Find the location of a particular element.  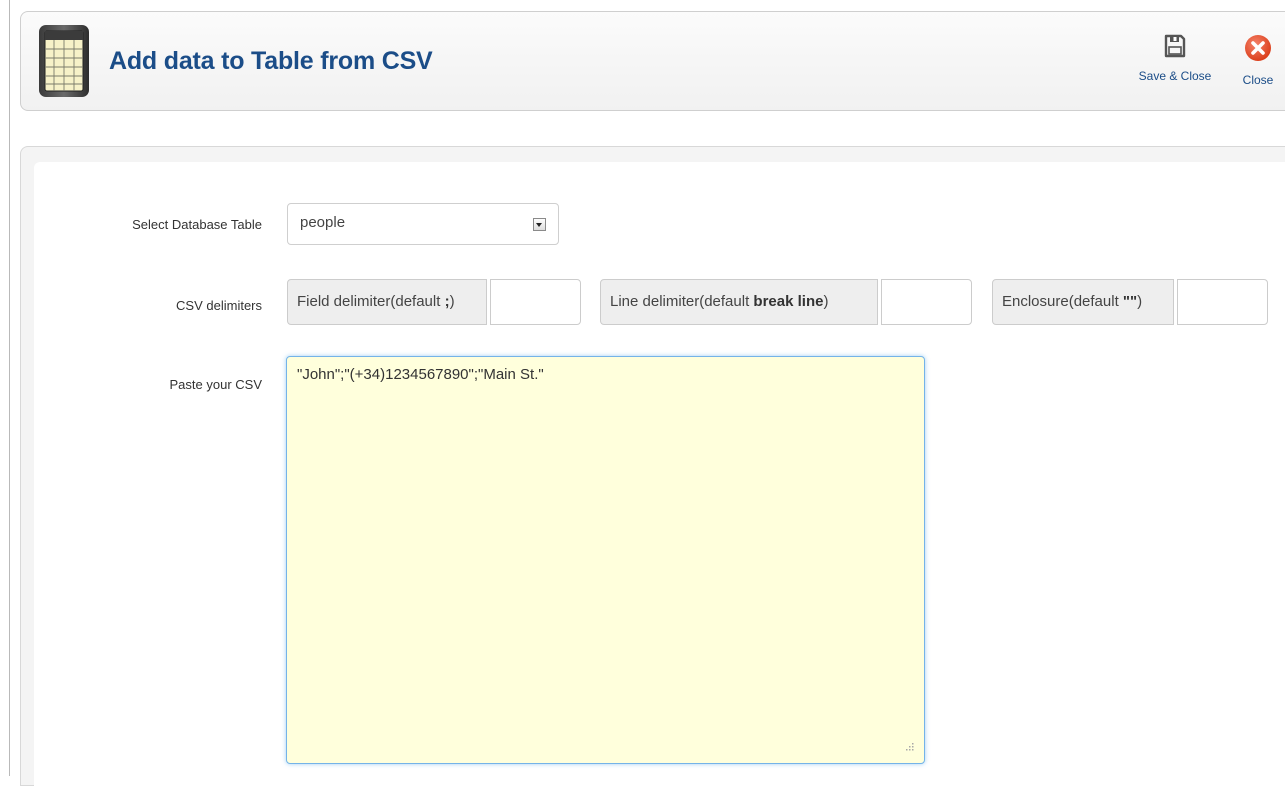

csv-delimiters-label: CSV delimiters is located at coordinates (219, 305).